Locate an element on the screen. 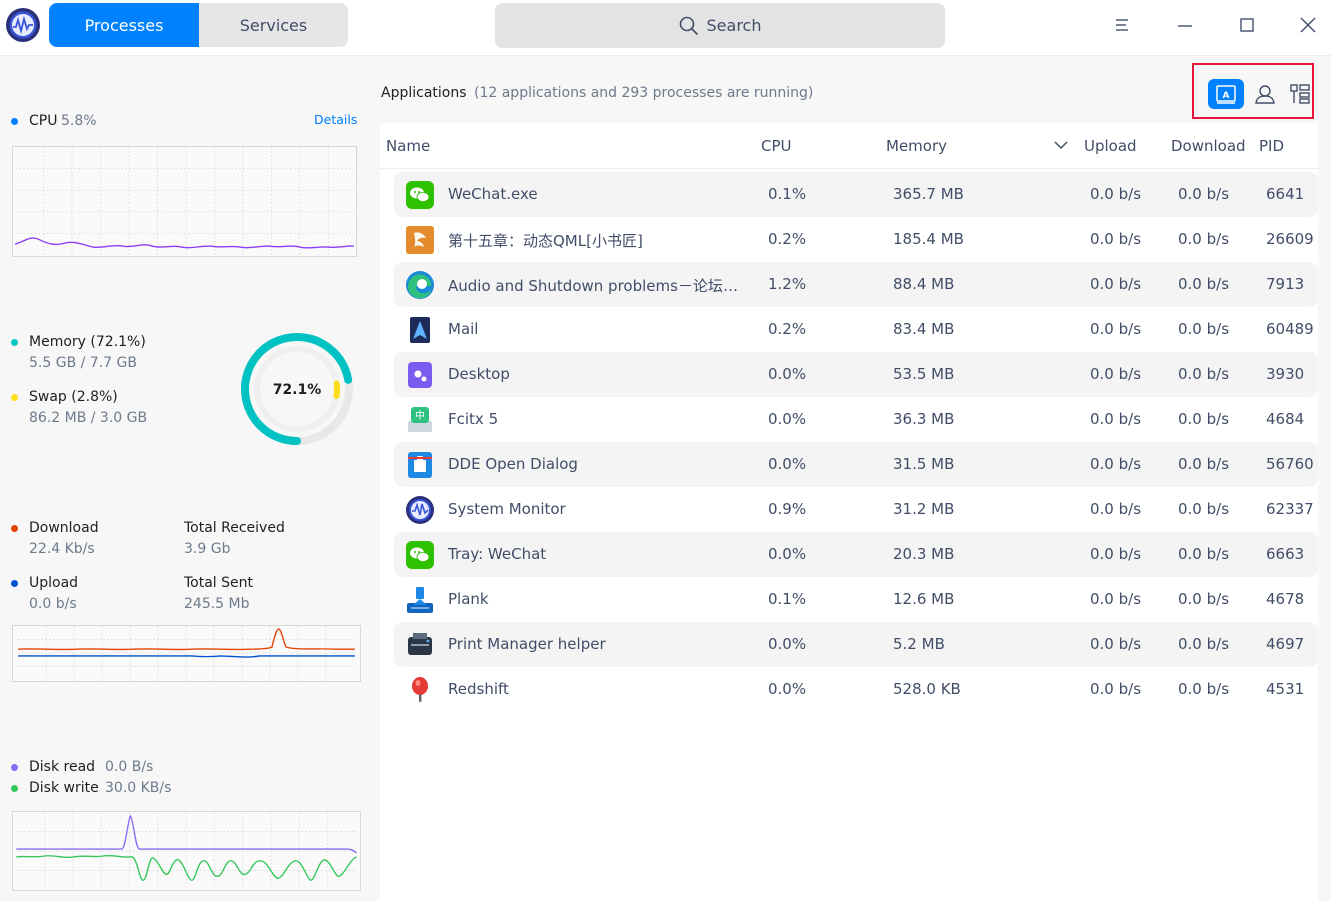 The image size is (1331, 901). minimize-icon is located at coordinates (1185, 25).